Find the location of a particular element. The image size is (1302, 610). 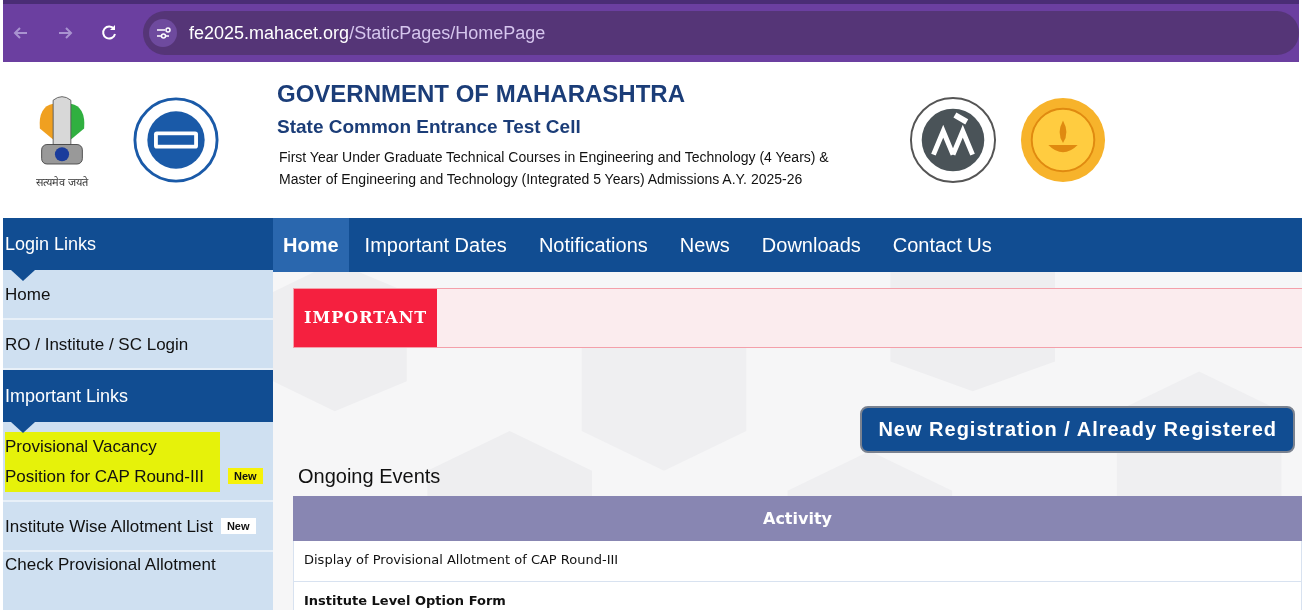

sidebar-link: RO / Institute / SC Login is located at coordinates (97, 345).